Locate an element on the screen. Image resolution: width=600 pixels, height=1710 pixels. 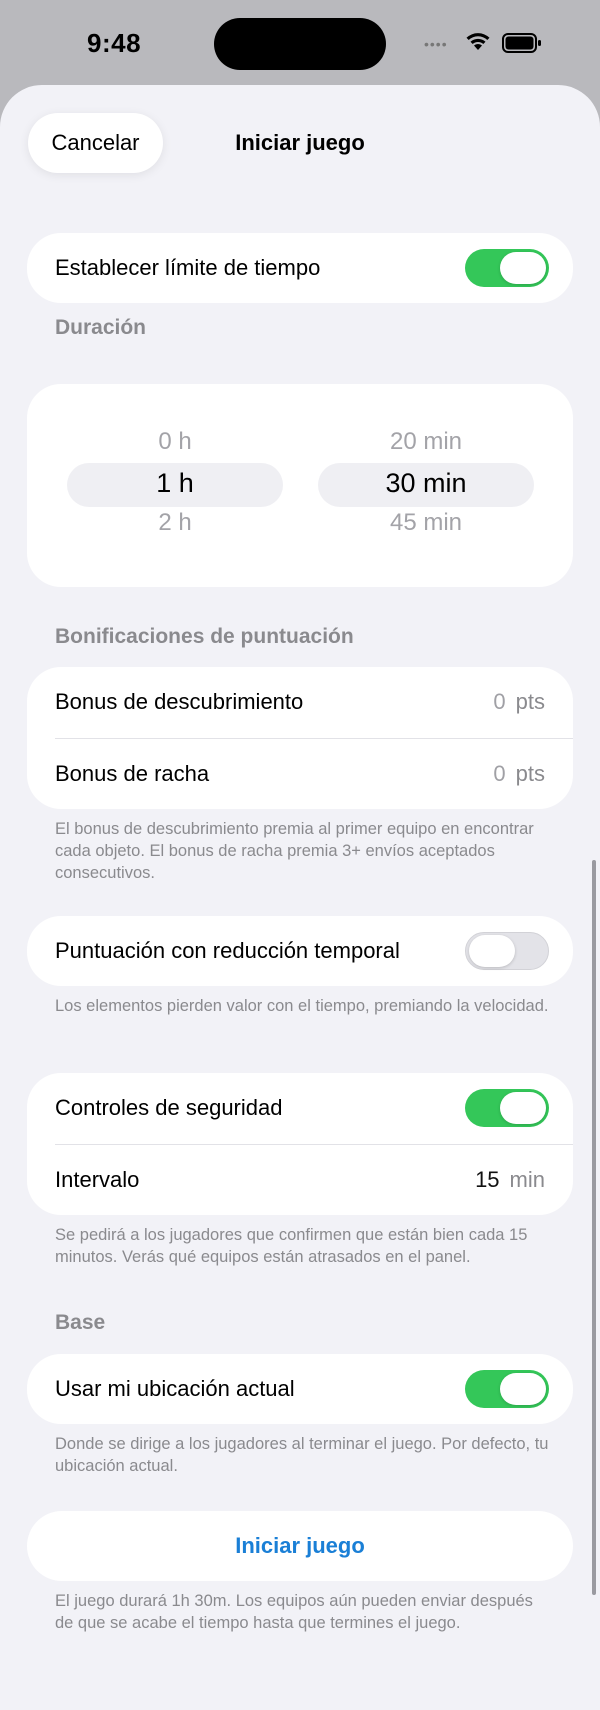
streak-bonus-row: Bonus de racha 0 pts is located at coordinates (300, 774).